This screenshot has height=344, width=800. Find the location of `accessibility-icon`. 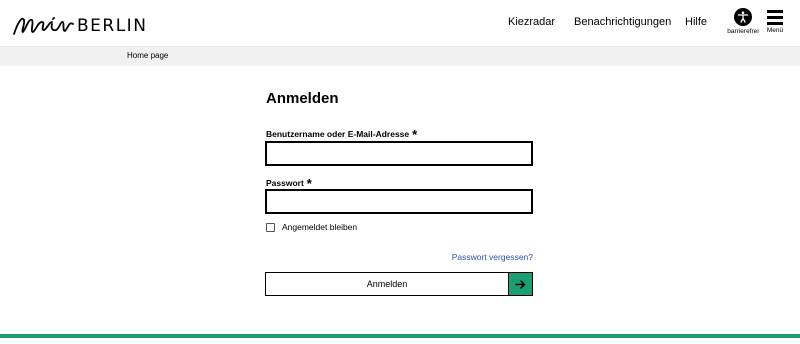

accessibility-icon is located at coordinates (743, 17).